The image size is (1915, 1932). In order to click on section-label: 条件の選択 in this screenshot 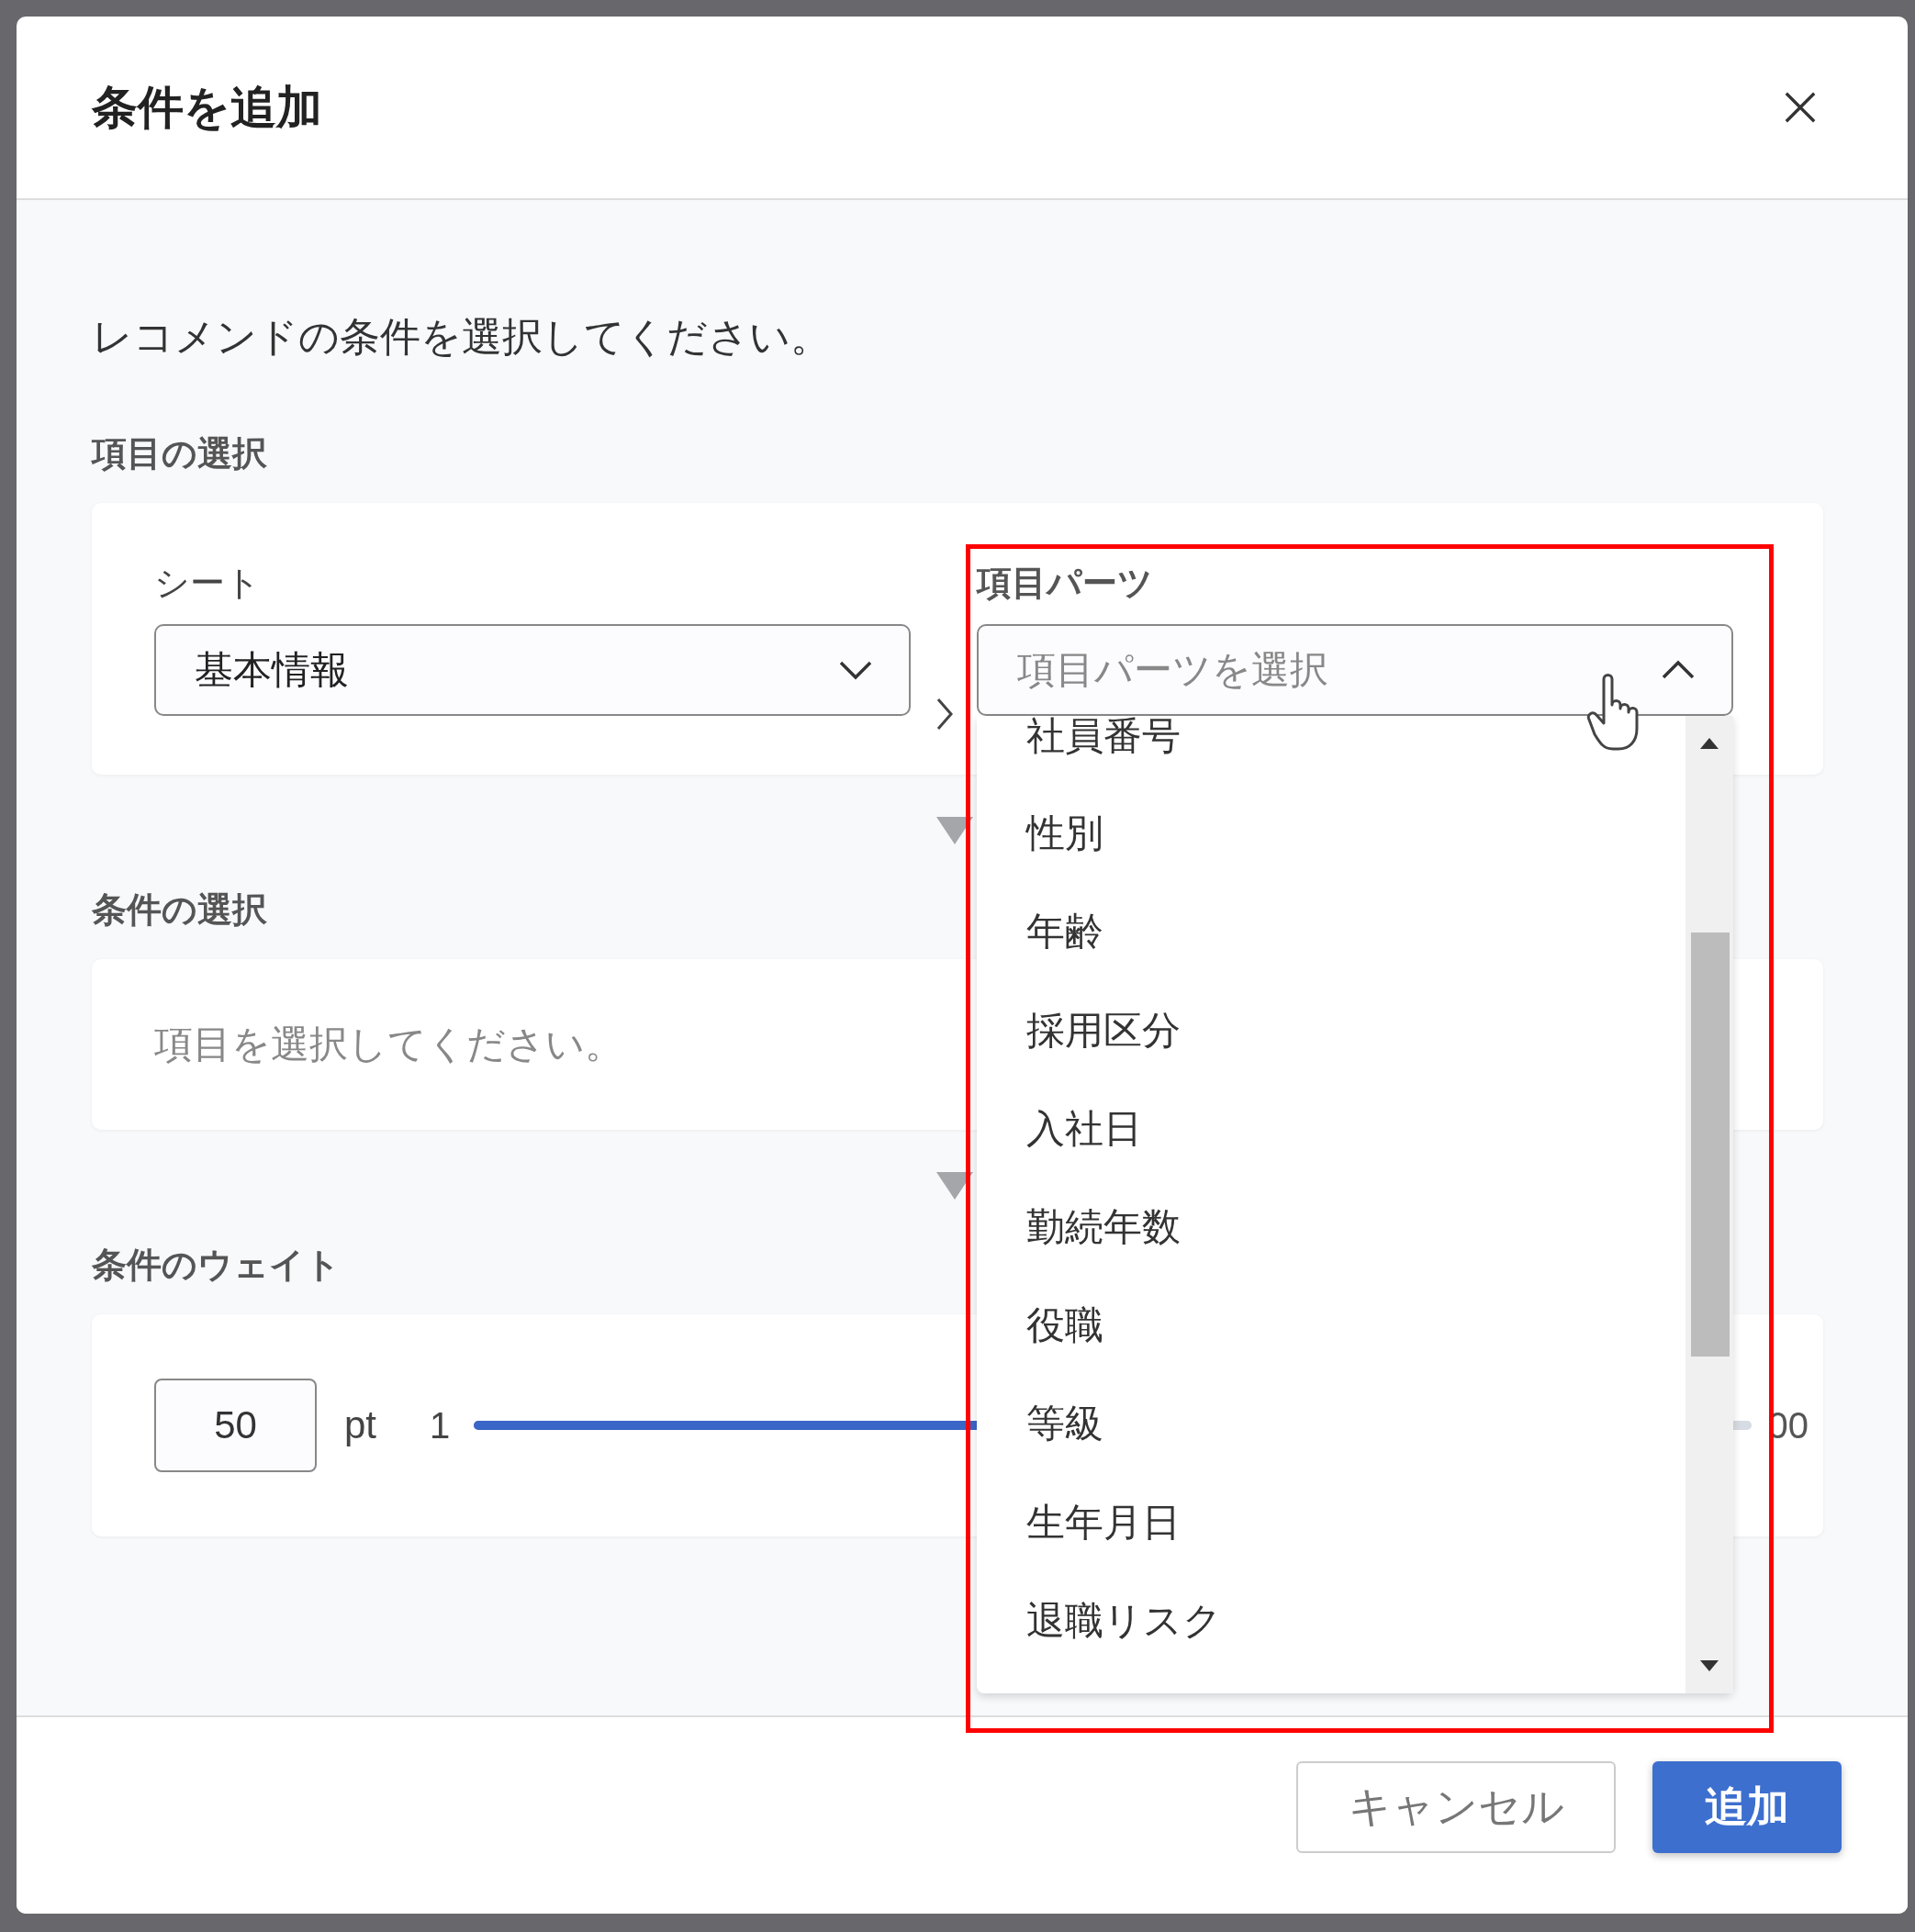, I will do `click(179, 910)`.